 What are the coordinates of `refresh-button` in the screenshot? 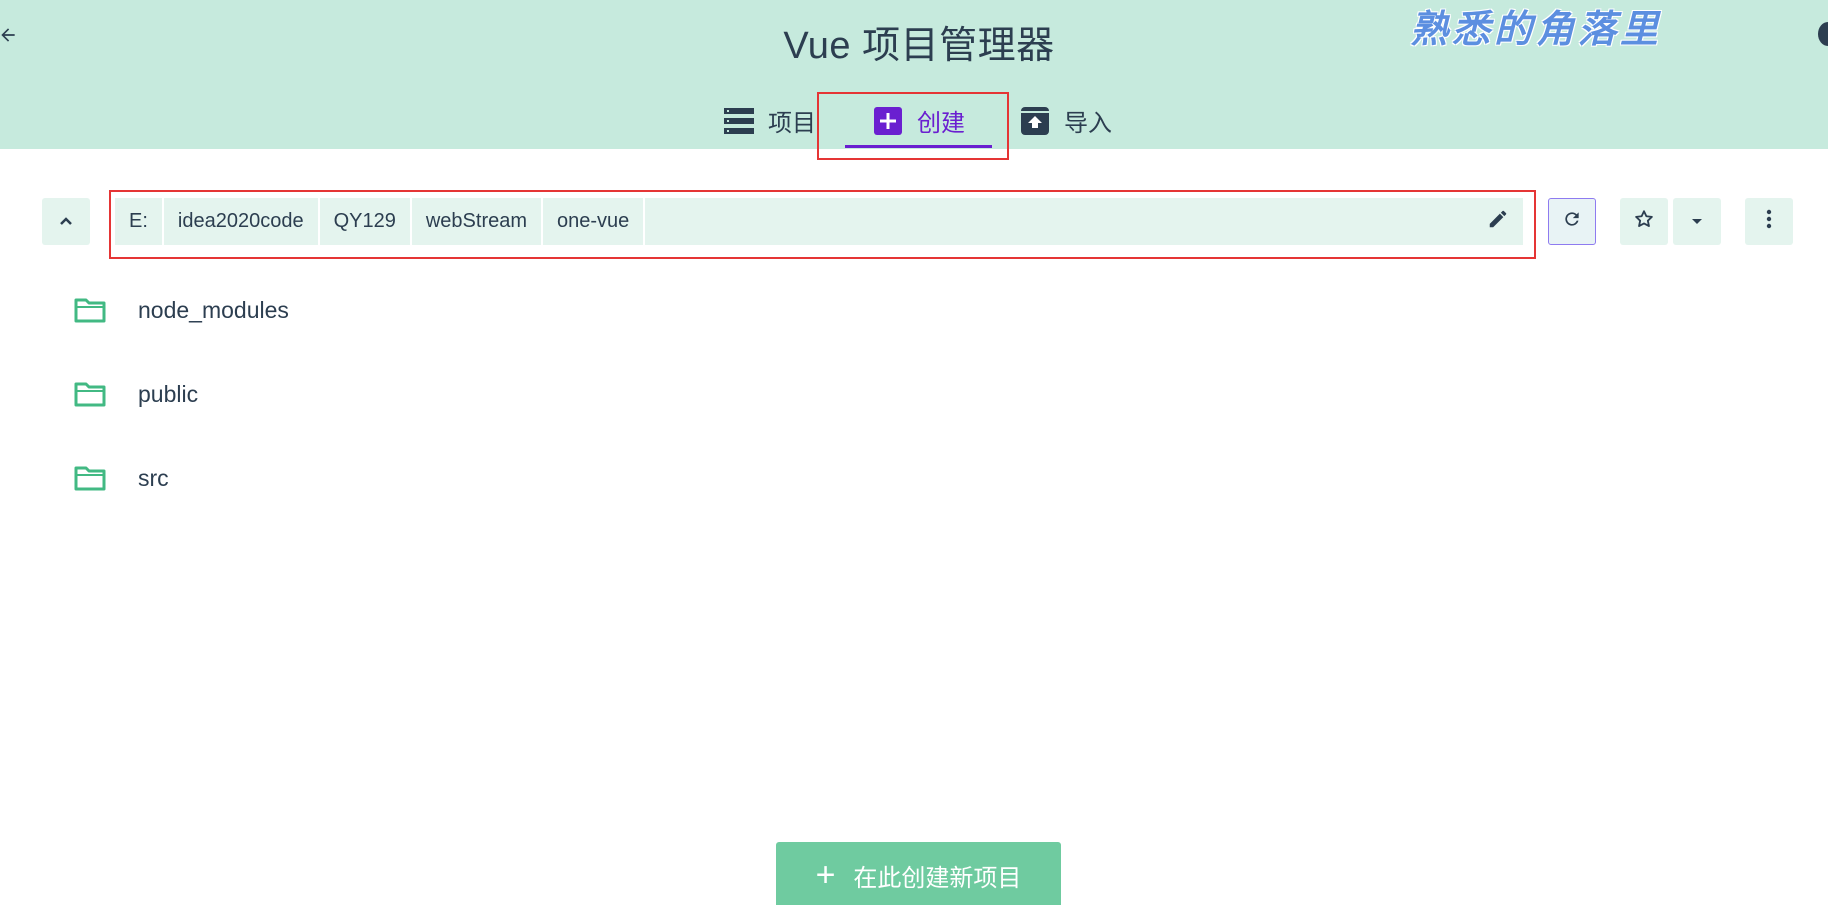 It's located at (1572, 221).